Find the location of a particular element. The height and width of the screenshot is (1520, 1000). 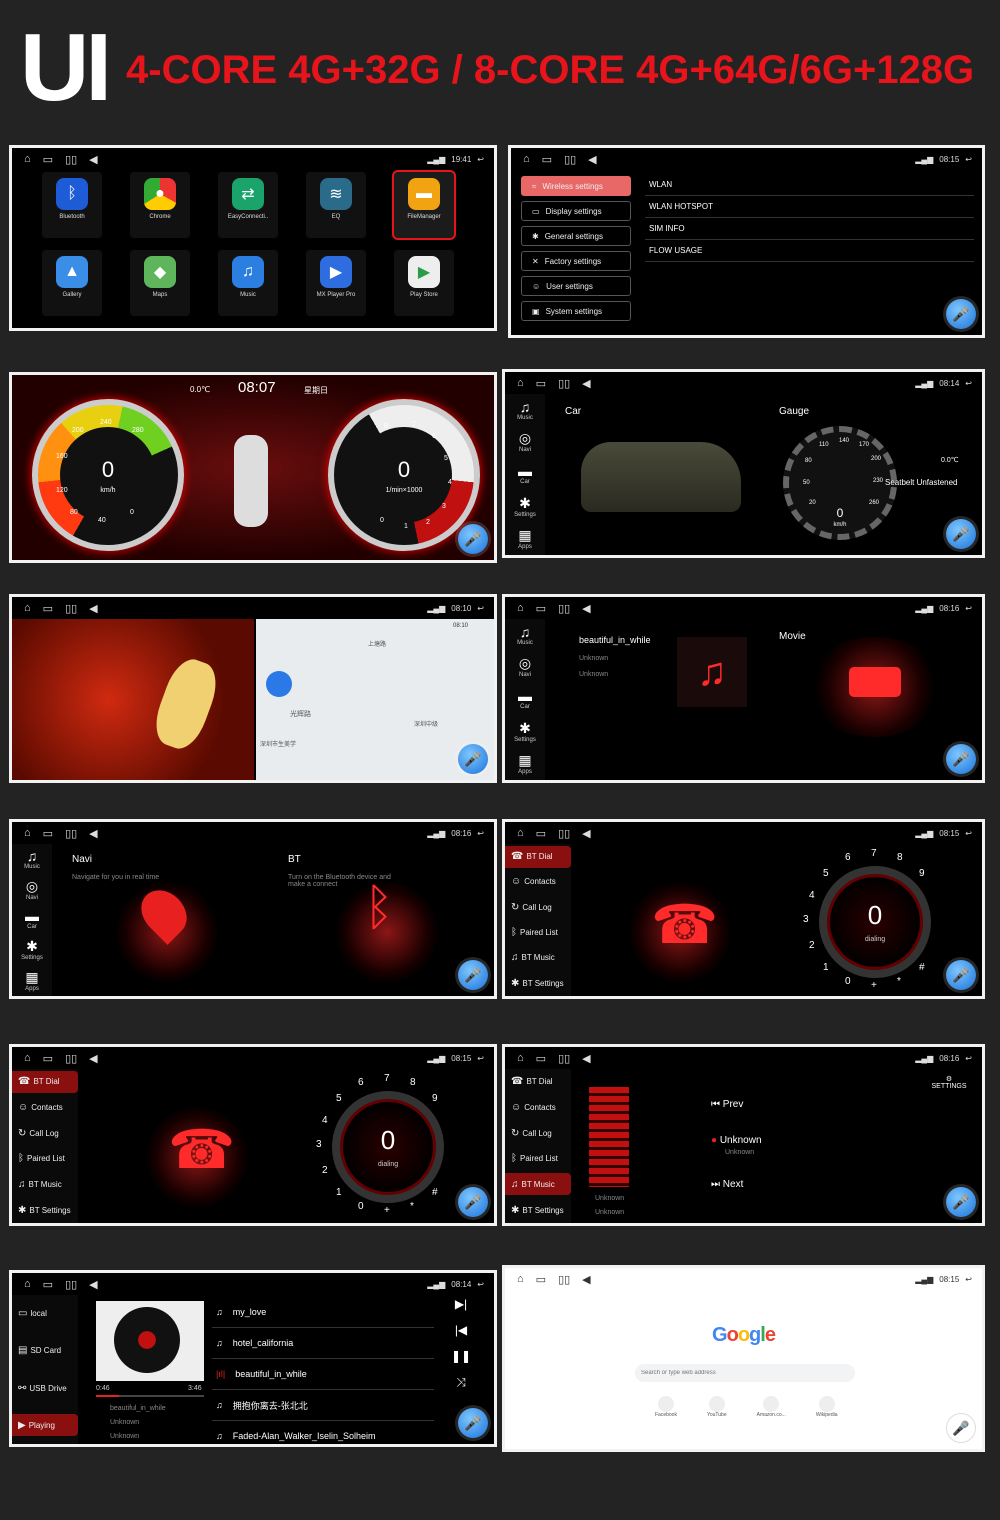

dial-key: 2 is located at coordinates (812, 945).